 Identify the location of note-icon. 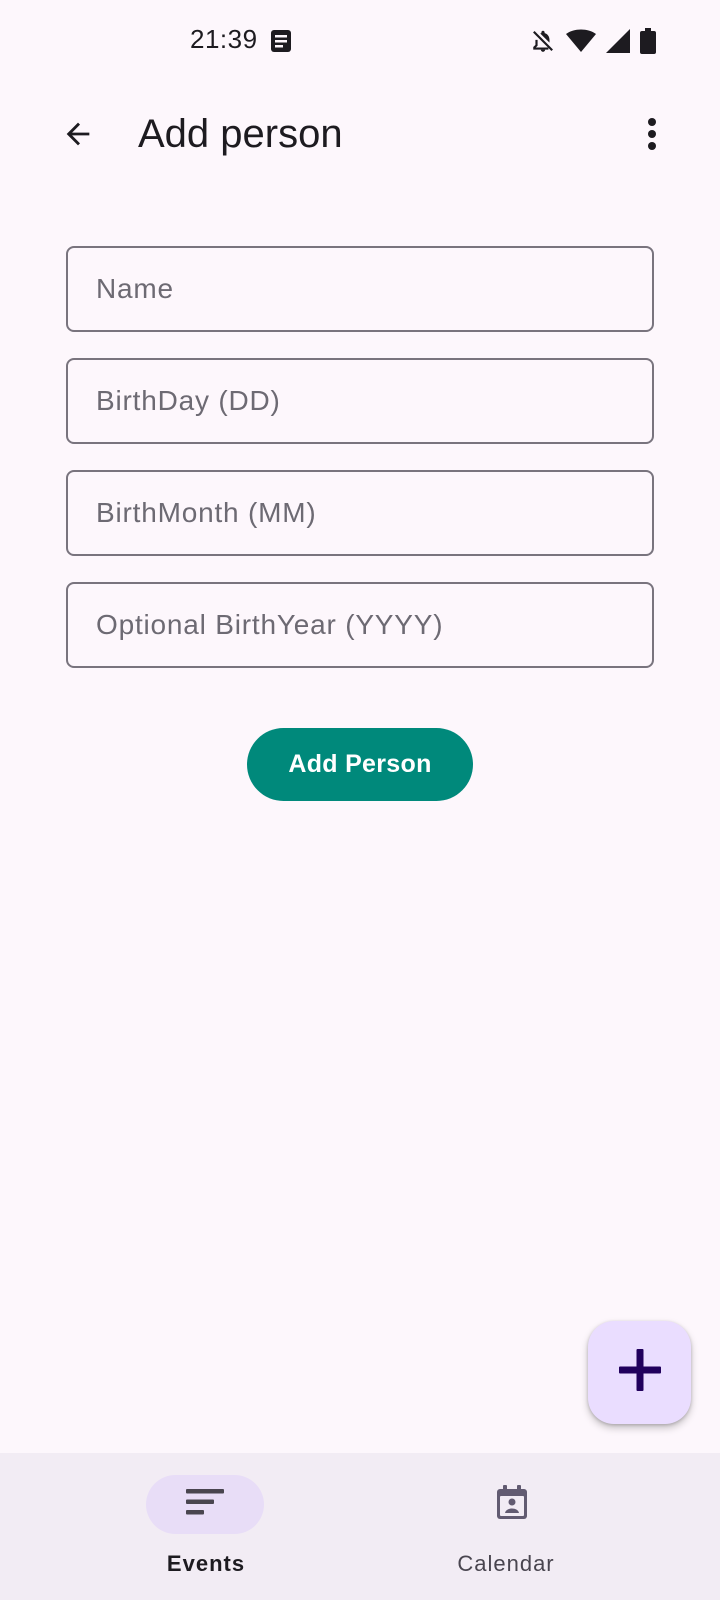
(281, 43).